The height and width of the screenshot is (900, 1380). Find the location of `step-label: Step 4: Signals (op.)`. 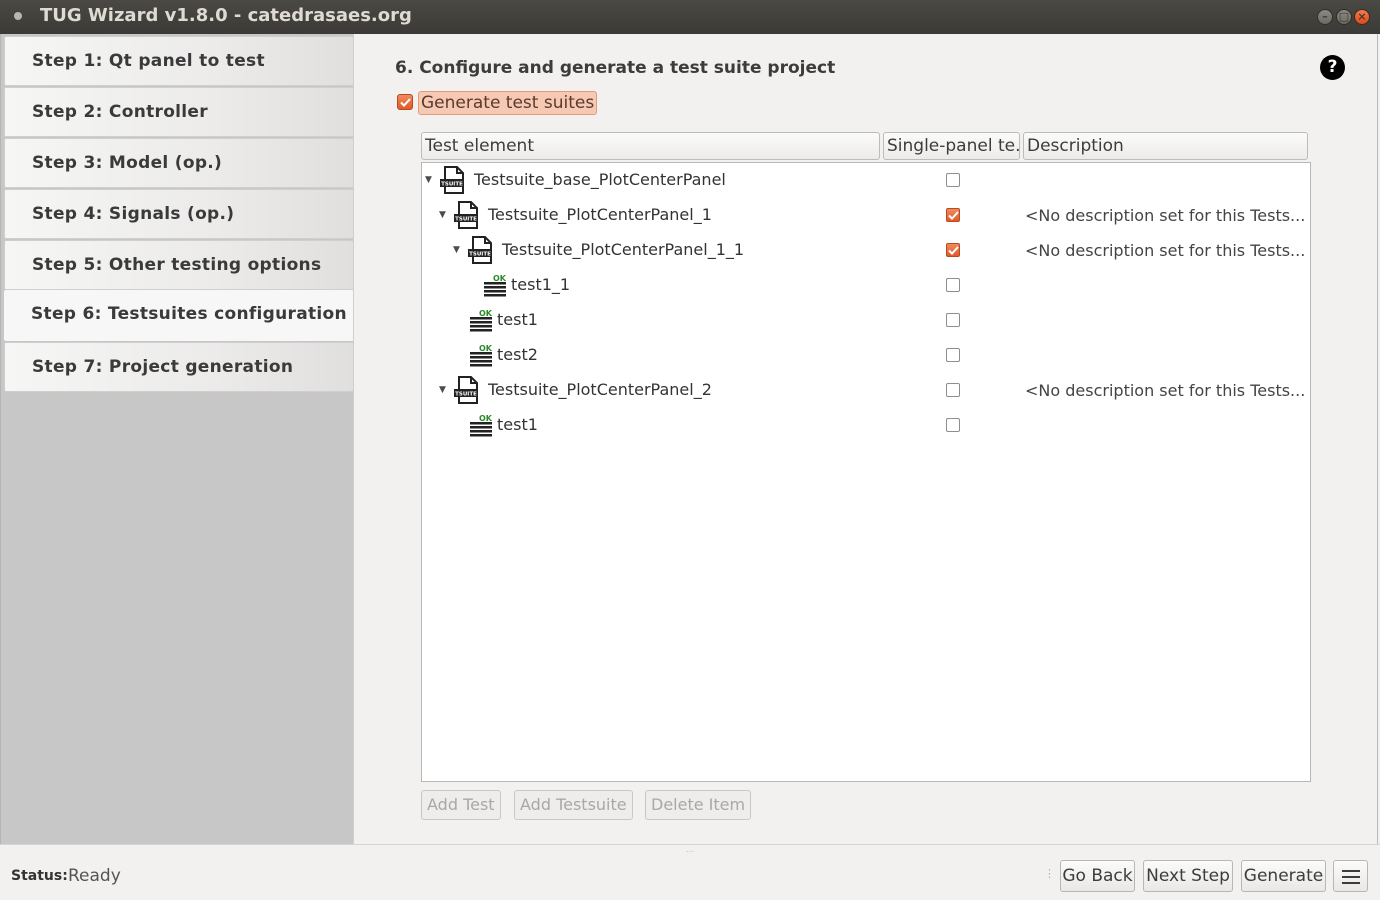

step-label: Step 4: Signals (op.) is located at coordinates (133, 214).